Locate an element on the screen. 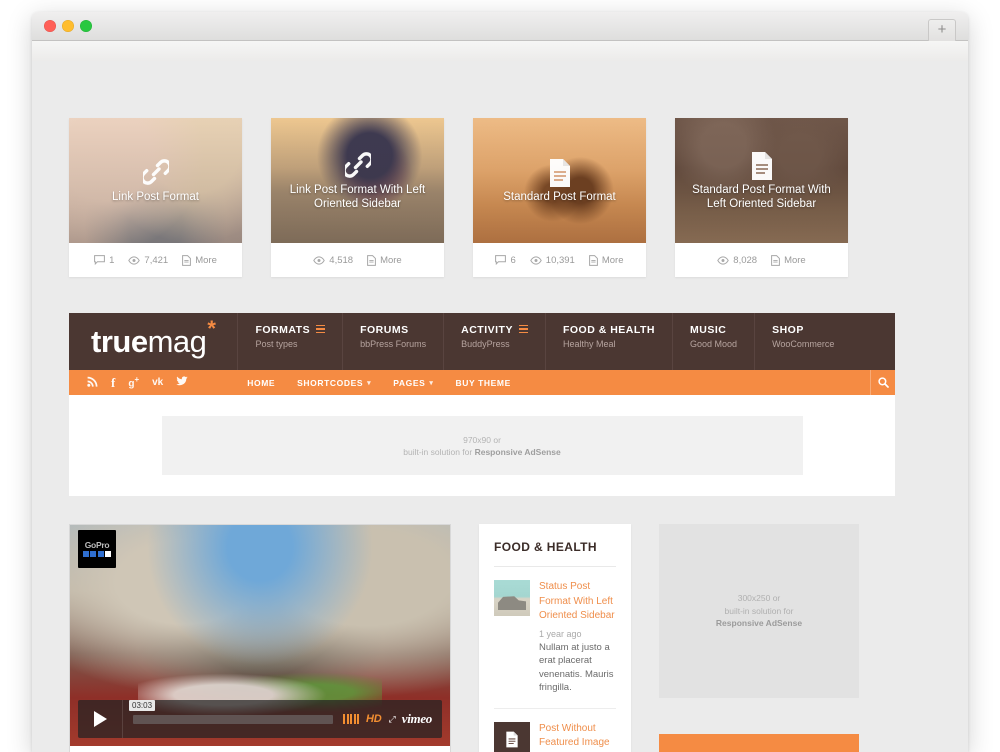 The height and width of the screenshot is (752, 1000). volume-icon is located at coordinates (351, 719).